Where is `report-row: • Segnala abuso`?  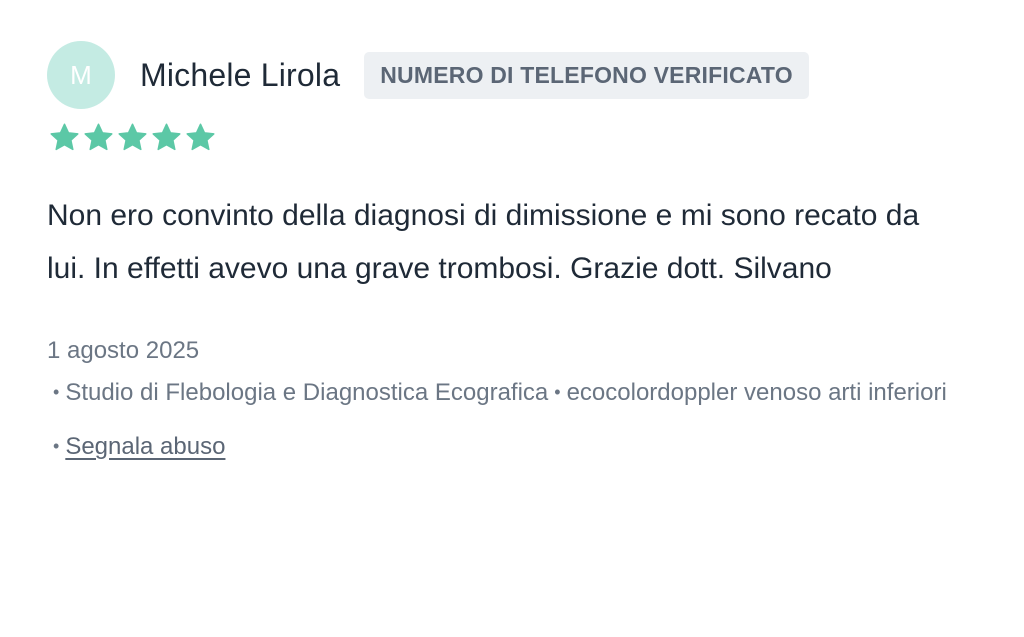 report-row: • Segnala abuso is located at coordinates (517, 446).